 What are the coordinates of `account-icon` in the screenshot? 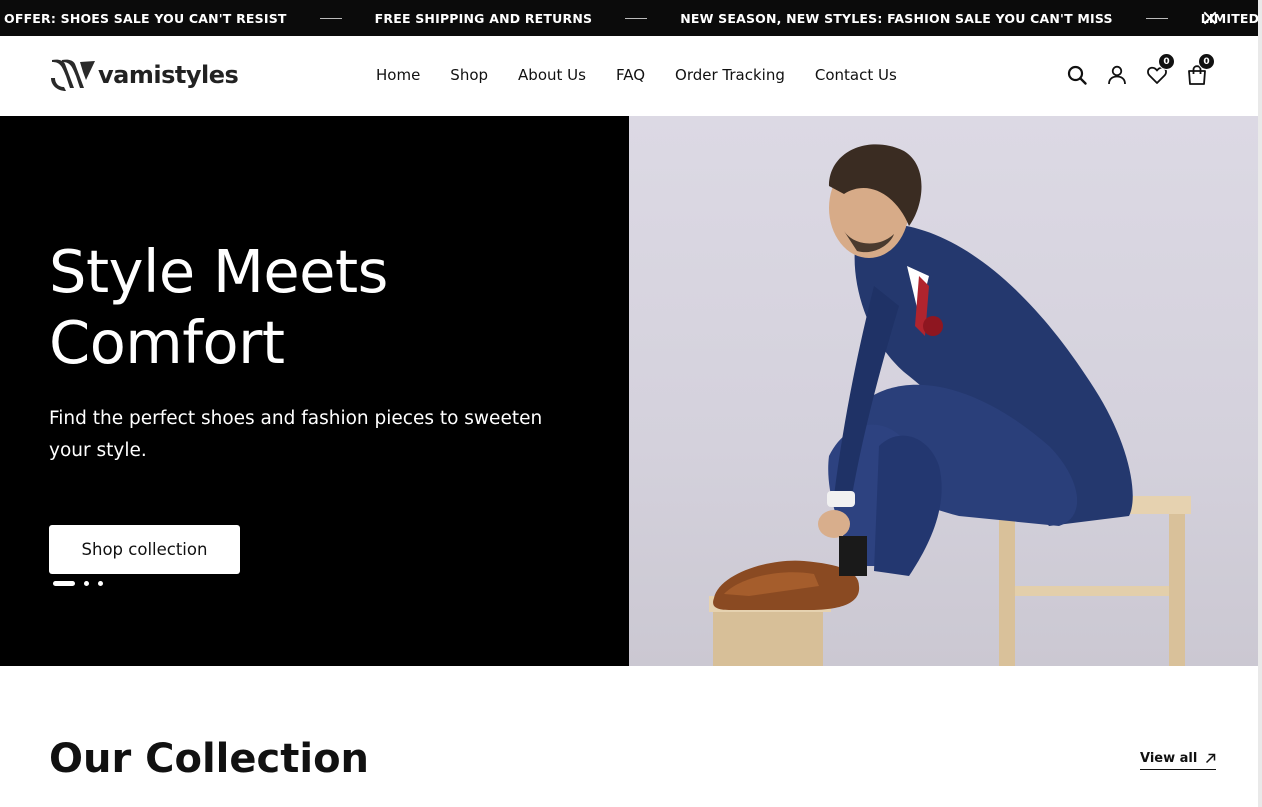 It's located at (1117, 75).